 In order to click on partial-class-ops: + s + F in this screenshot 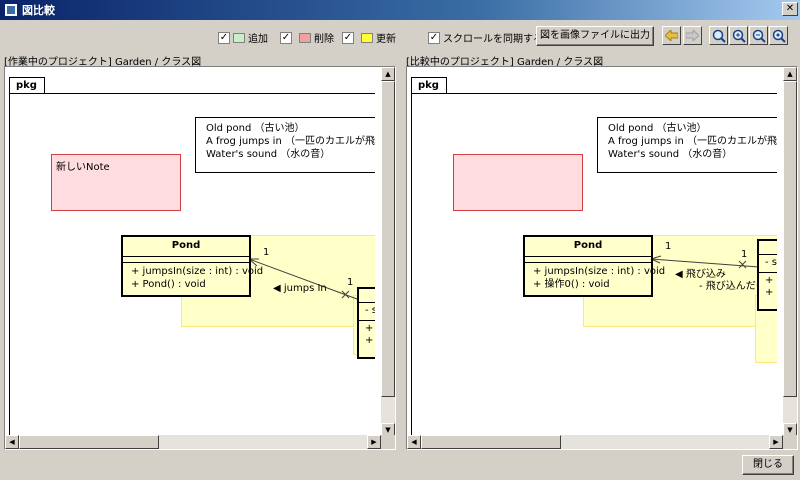, I will do `click(367, 335)`.